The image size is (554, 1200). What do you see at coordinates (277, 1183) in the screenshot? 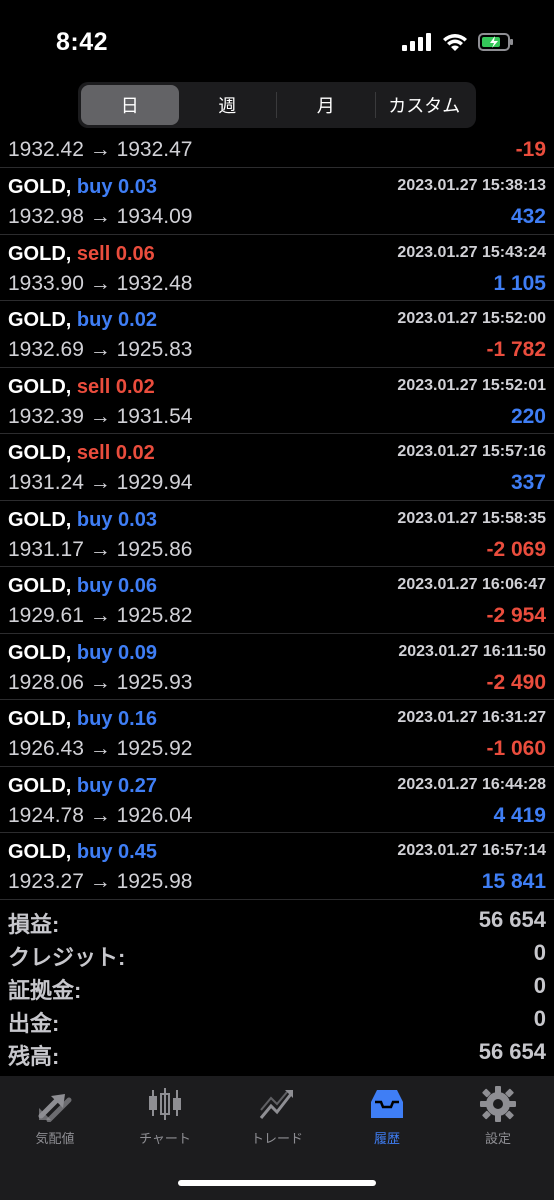
I see `home-indicator` at bounding box center [277, 1183].